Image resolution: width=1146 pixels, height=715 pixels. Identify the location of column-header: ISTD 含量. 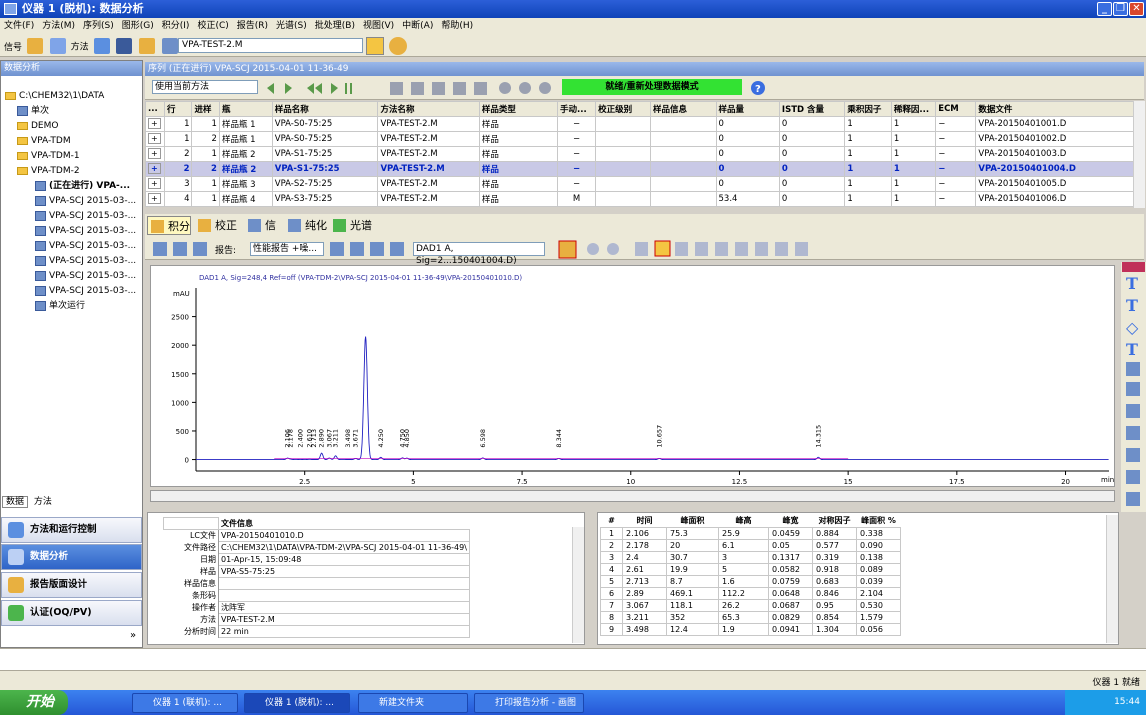
(812, 109).